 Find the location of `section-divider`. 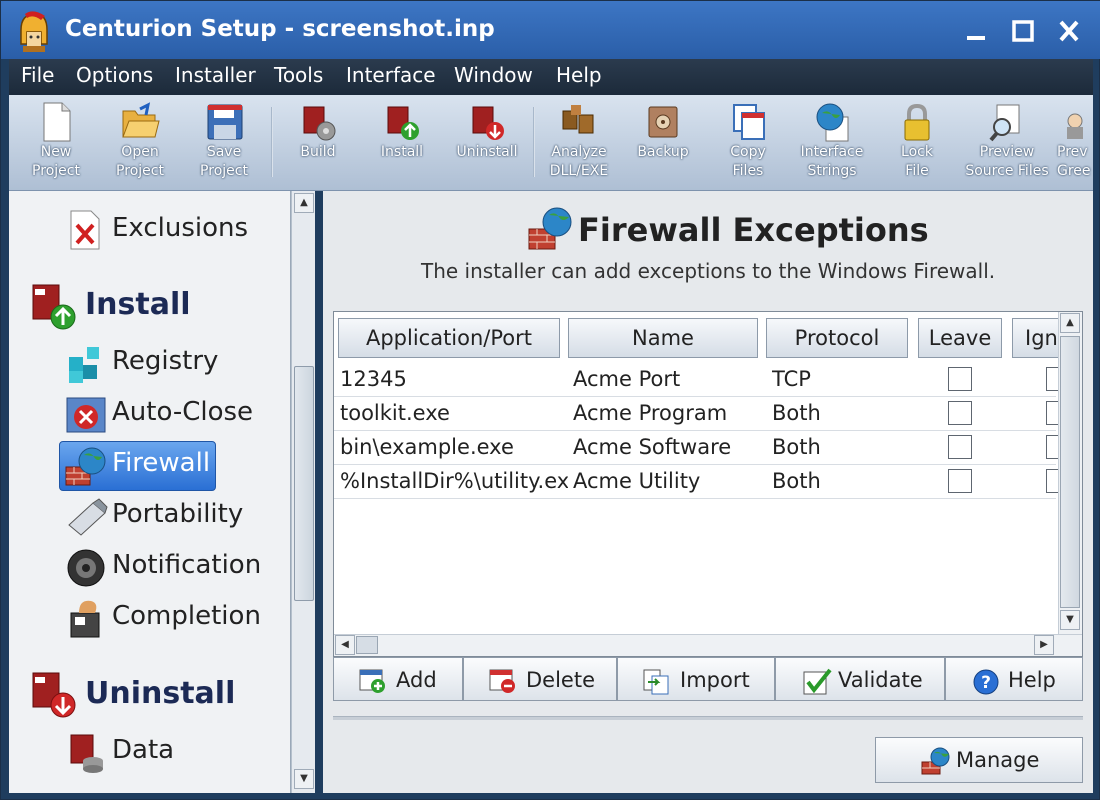

section-divider is located at coordinates (708, 718).